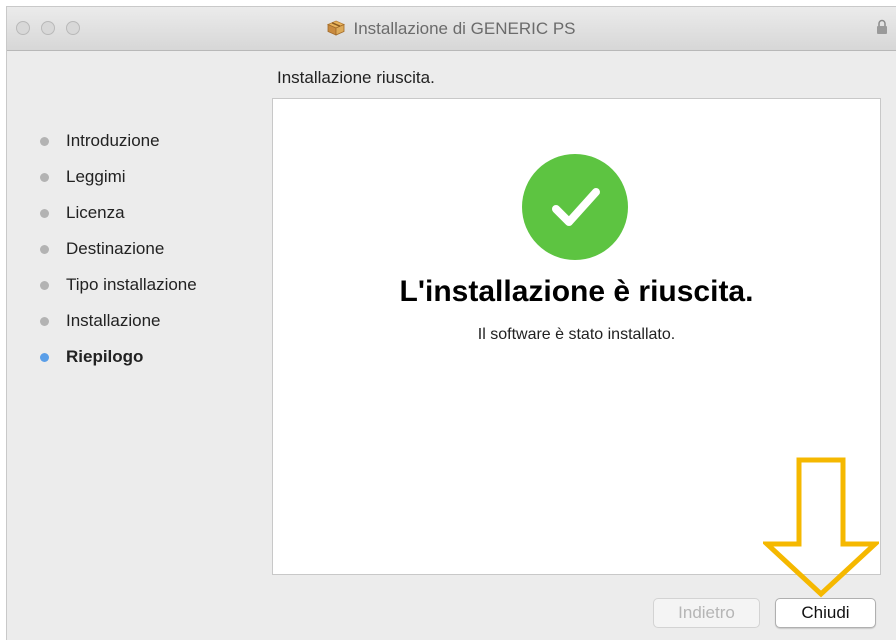 This screenshot has width=896, height=640. I want to click on title-bar: Installazione di GENERIC PS, so click(451, 29).